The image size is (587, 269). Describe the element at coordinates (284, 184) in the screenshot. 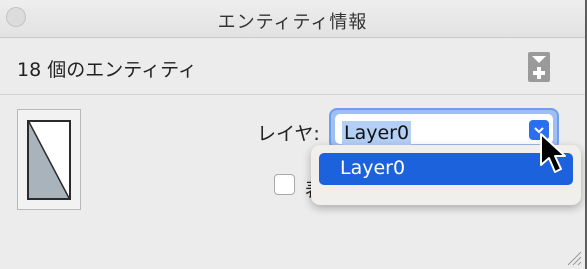

I see `visibility-checkbox` at that location.